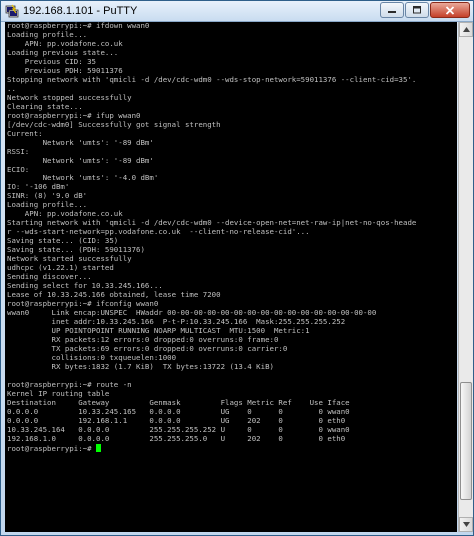  What do you see at coordinates (74, 115) in the screenshot?
I see `terminal-line: root@raspberrypi:~# ifup wwan0` at bounding box center [74, 115].